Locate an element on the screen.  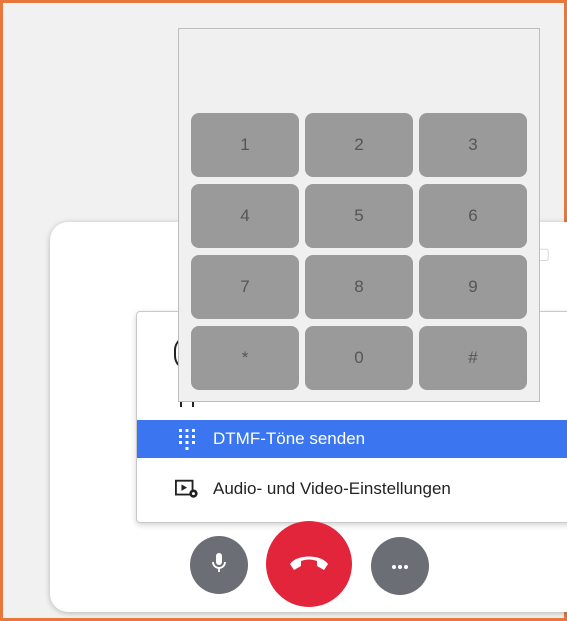
hang-up-button is located at coordinates (309, 564).